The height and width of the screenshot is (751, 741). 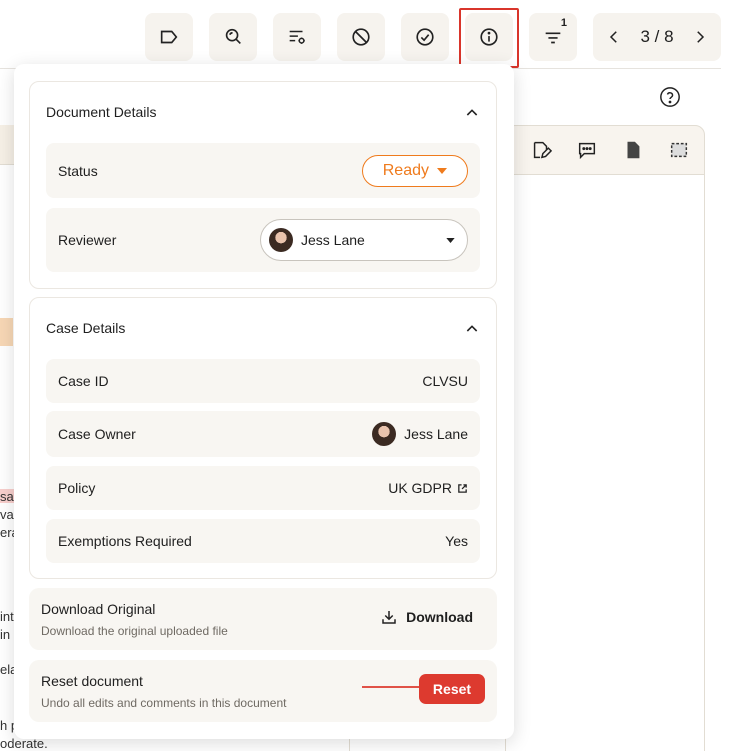 I want to click on settings-list-icon, so click(x=297, y=37).